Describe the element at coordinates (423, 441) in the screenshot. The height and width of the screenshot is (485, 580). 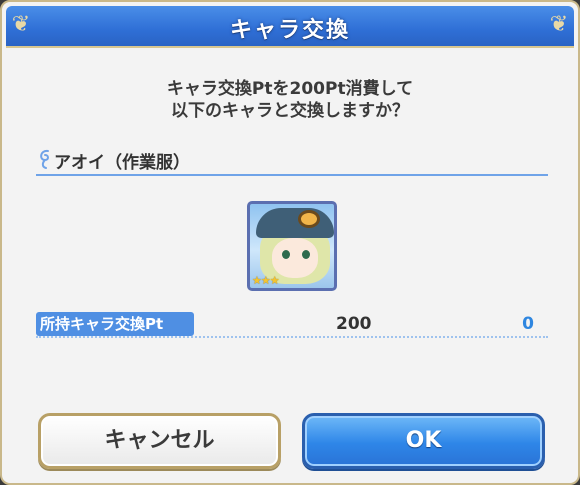
I see `ok-button: OK` at that location.